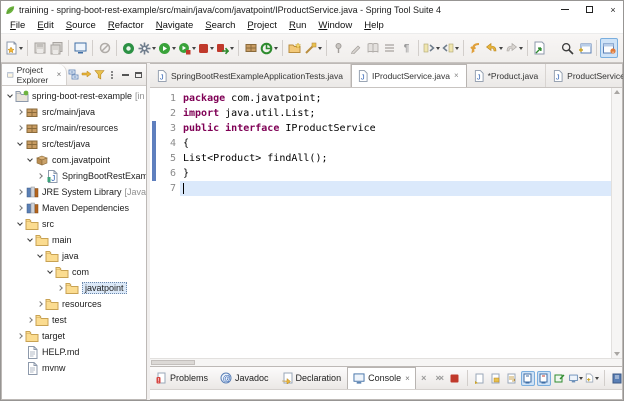 The width and height of the screenshot is (624, 401). Describe the element at coordinates (455, 378) in the screenshot. I see `terminate-button` at that location.